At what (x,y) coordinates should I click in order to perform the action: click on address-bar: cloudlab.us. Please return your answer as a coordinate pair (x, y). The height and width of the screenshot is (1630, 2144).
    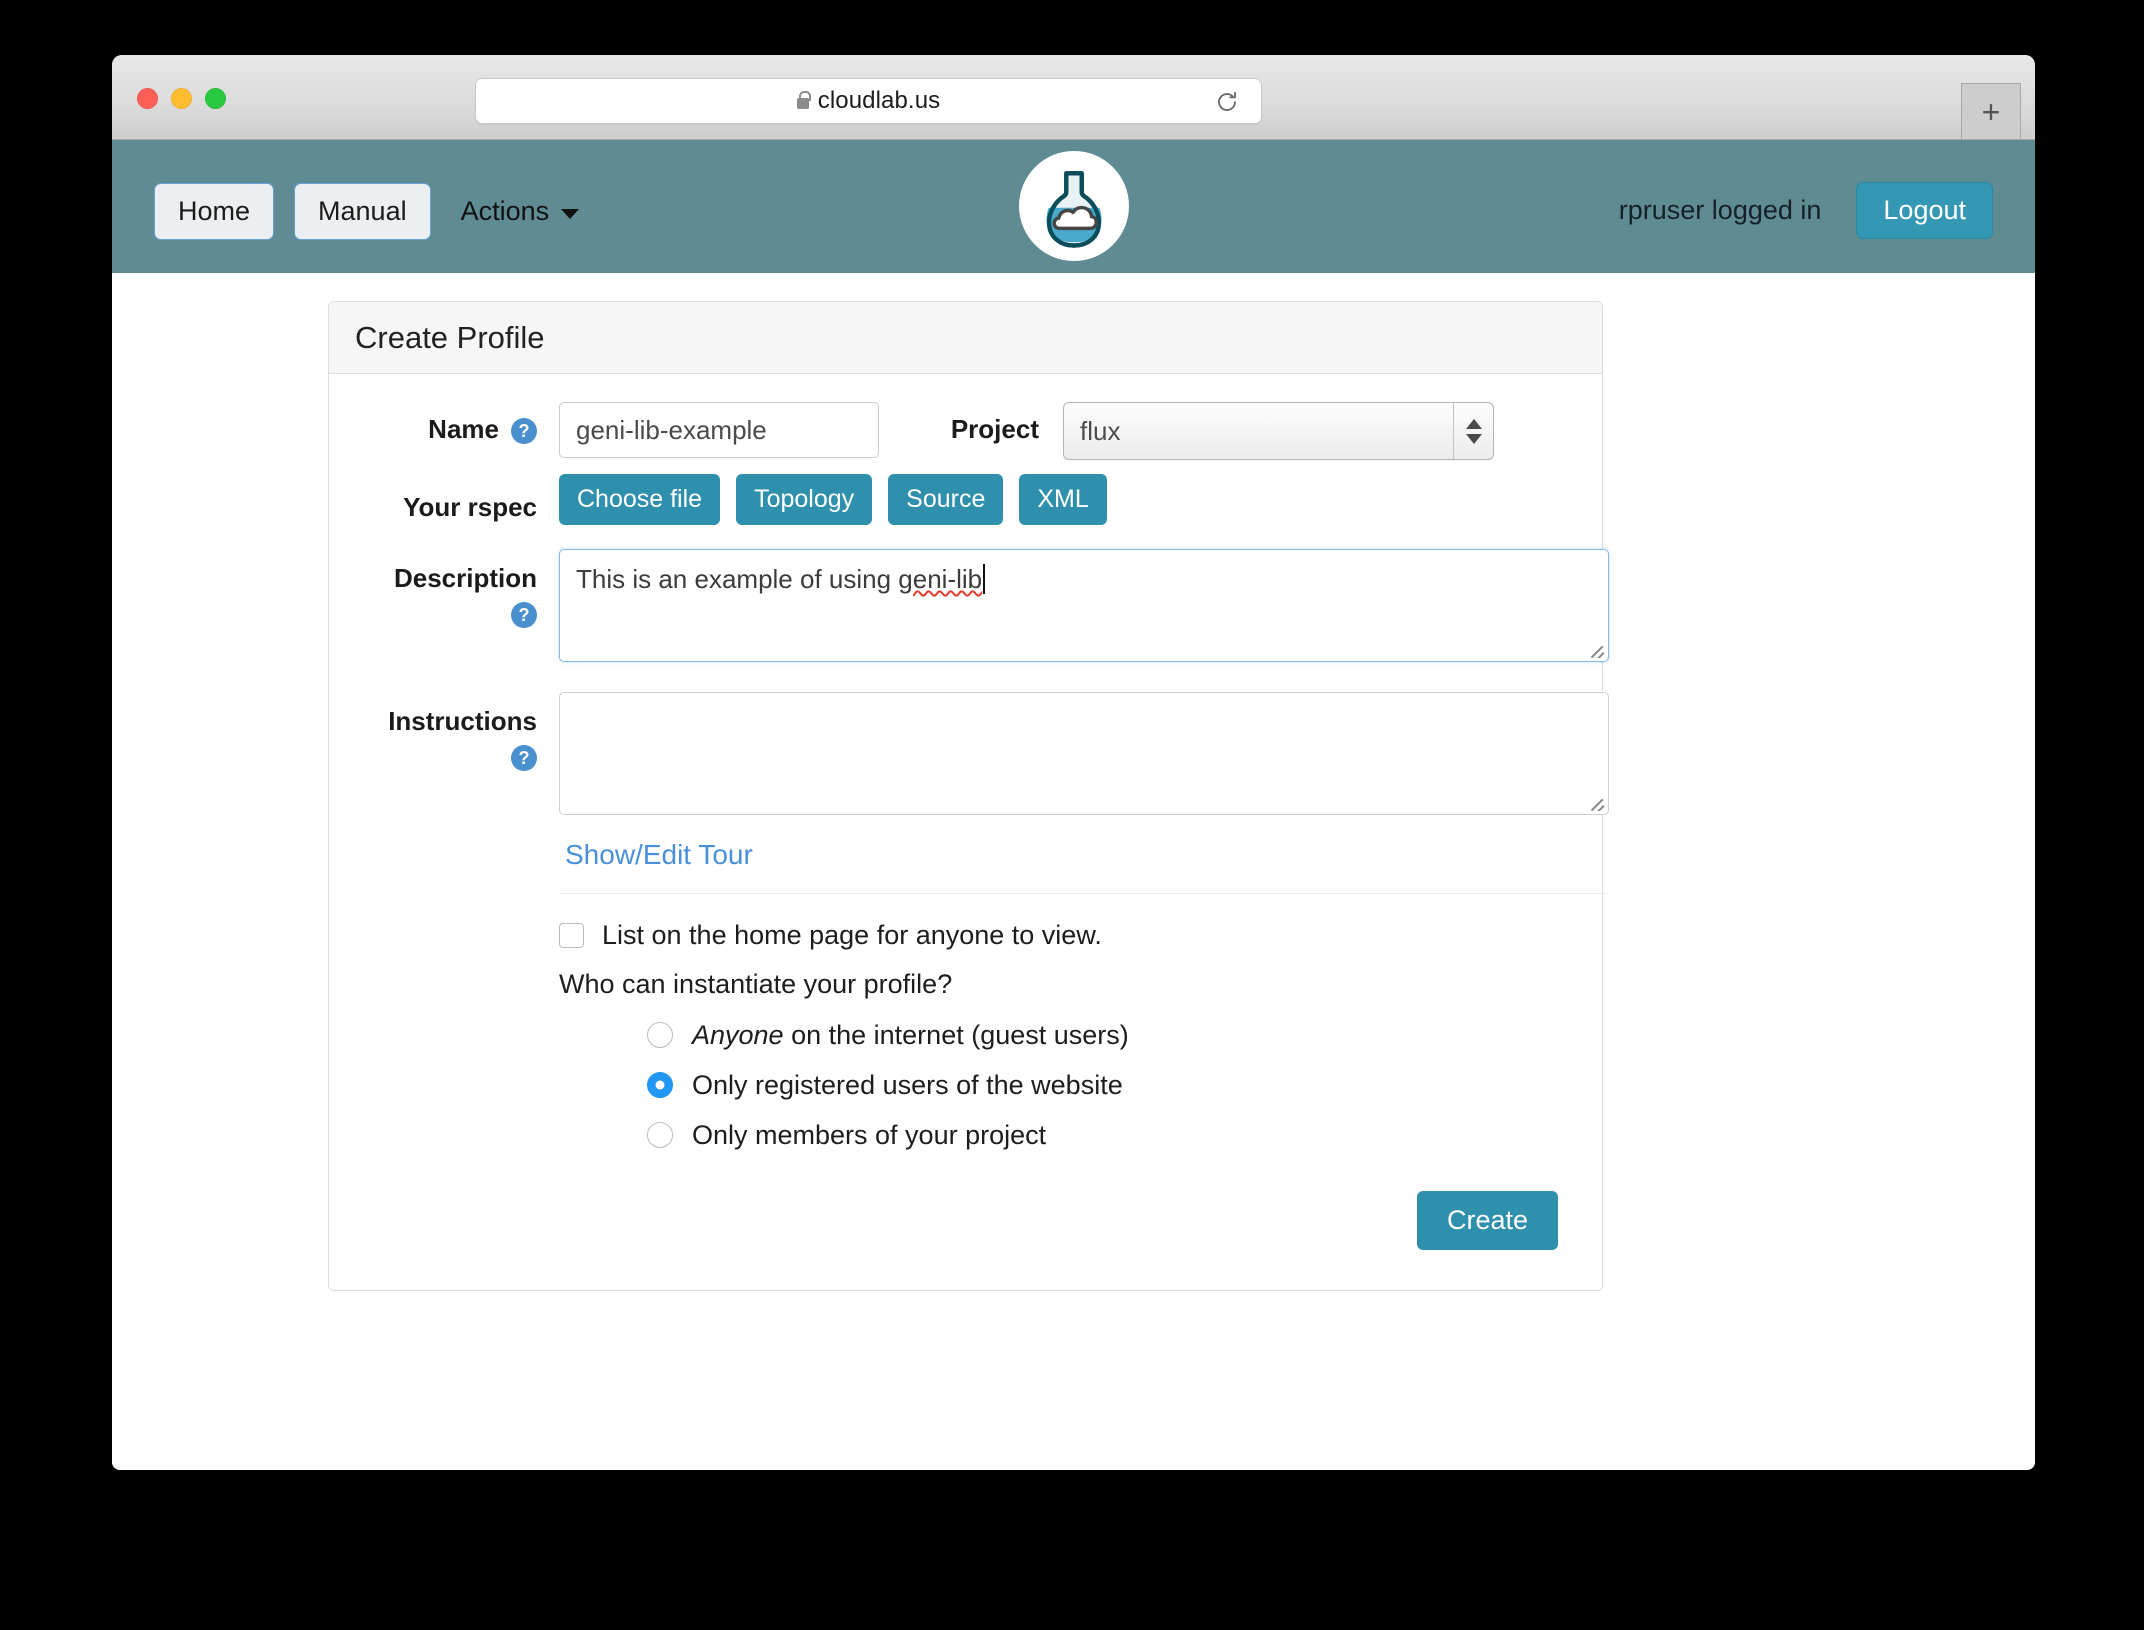
    Looking at the image, I should click on (868, 101).